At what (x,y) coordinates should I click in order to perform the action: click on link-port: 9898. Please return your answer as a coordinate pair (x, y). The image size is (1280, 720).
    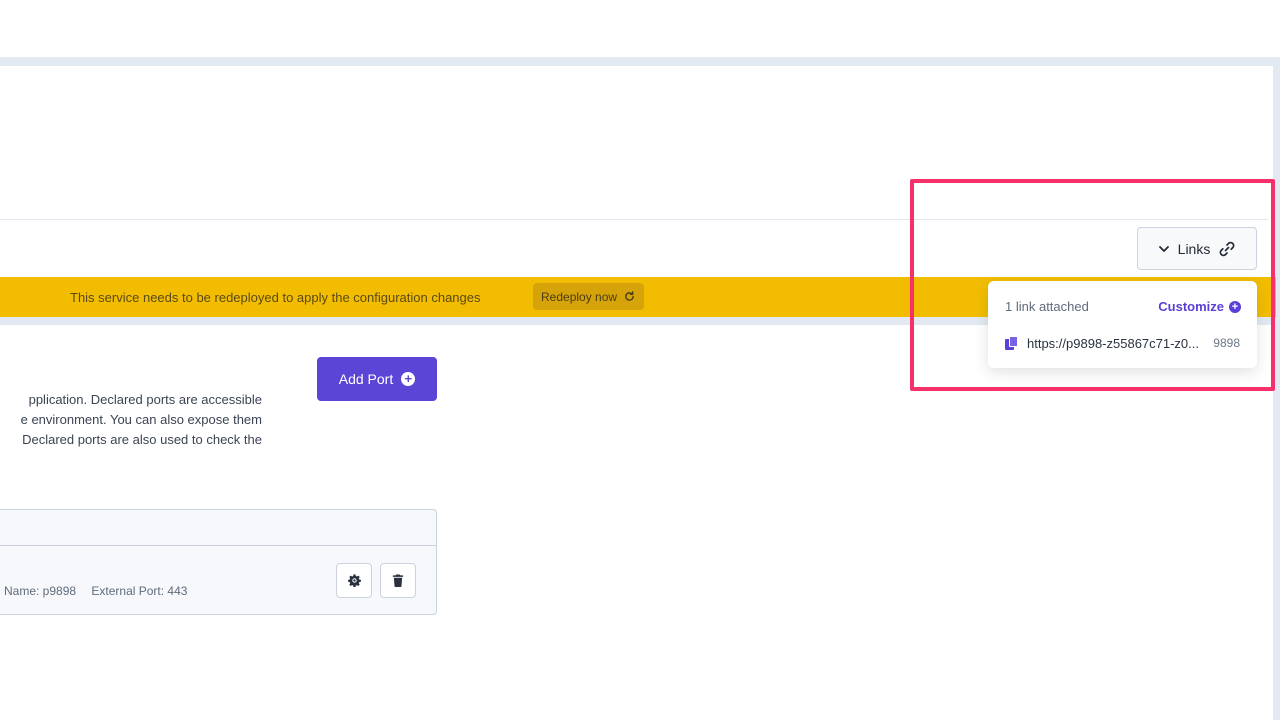
    Looking at the image, I should click on (1226, 343).